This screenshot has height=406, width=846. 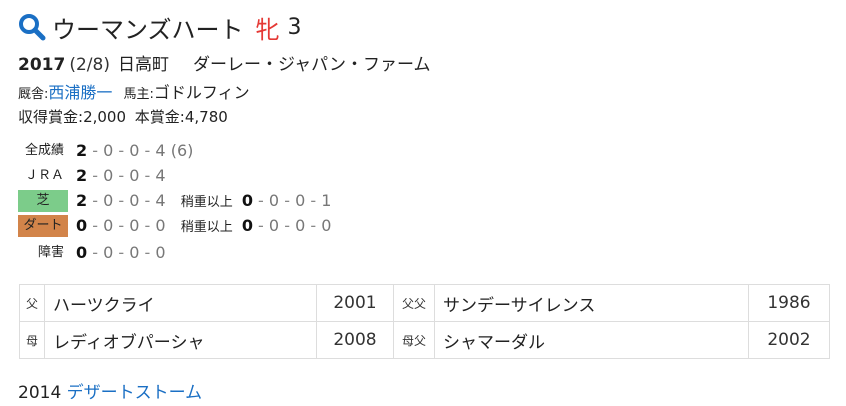 I want to click on record-dirt-label: ダート, so click(x=43, y=226).